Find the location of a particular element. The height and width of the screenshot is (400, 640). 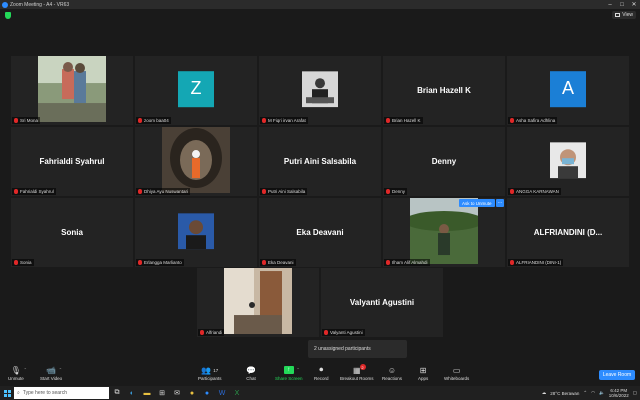

excel-icon: X is located at coordinates (237, 393).